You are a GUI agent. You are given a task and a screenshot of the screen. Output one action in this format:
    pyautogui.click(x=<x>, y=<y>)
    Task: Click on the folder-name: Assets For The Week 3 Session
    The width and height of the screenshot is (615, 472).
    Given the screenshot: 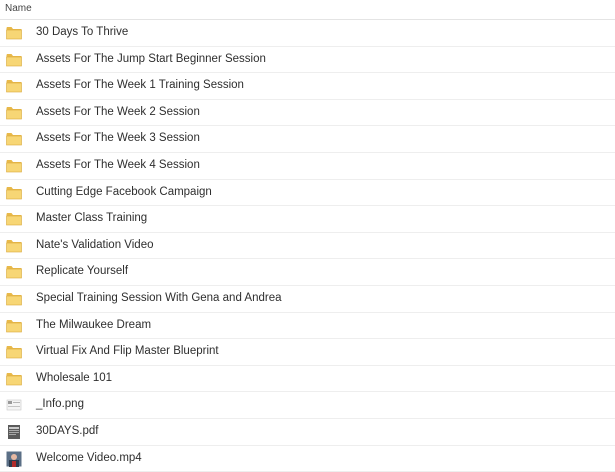 What is the action you would take?
    pyautogui.click(x=118, y=138)
    